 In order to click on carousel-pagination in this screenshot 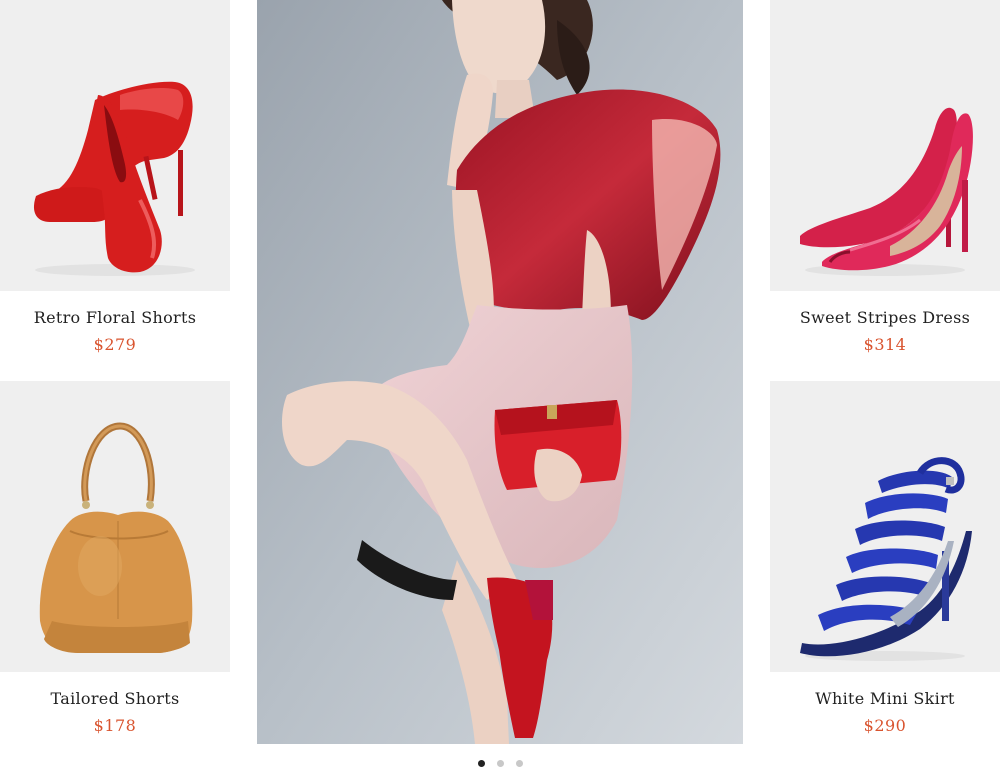, I will do `click(500, 764)`.